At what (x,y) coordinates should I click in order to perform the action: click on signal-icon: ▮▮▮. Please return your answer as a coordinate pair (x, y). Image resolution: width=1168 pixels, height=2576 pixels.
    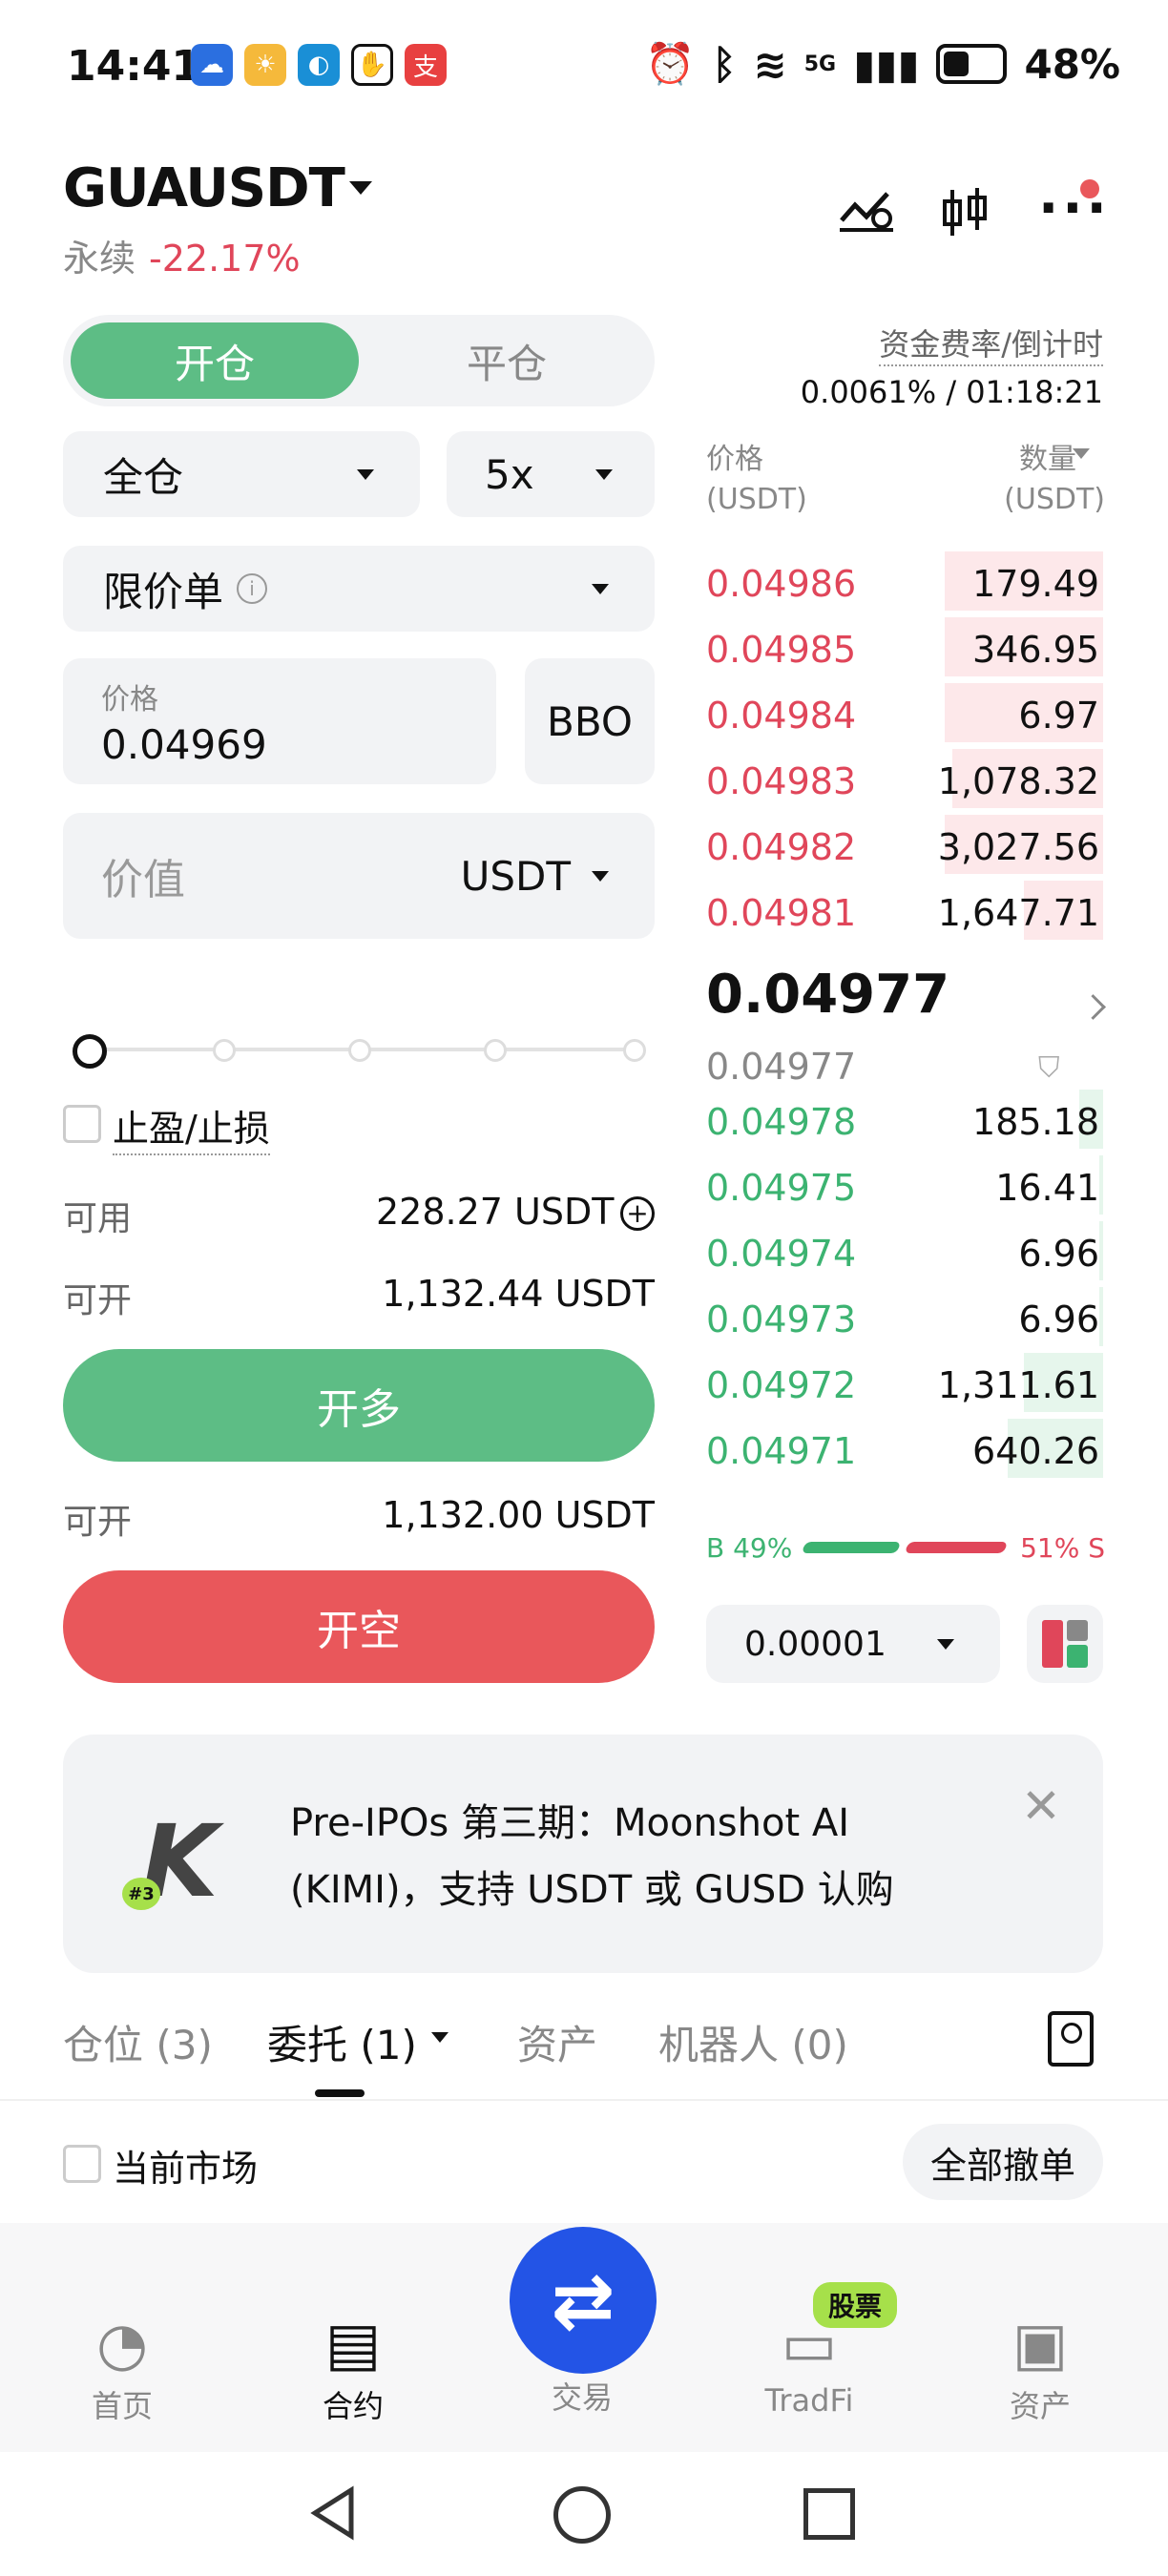
    Looking at the image, I should click on (886, 64).